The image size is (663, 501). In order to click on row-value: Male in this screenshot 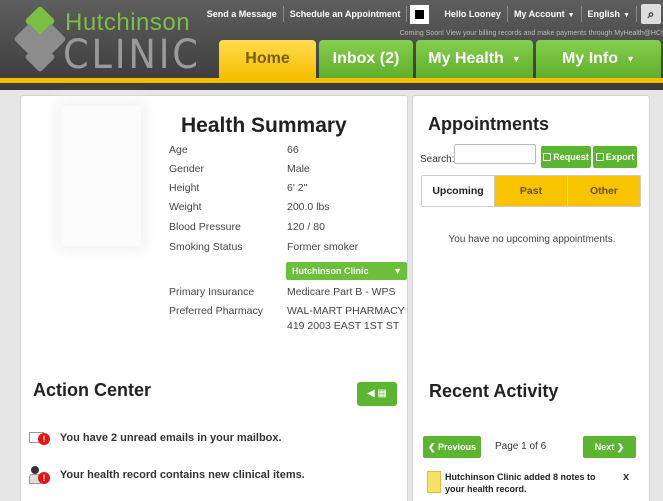, I will do `click(298, 169)`.